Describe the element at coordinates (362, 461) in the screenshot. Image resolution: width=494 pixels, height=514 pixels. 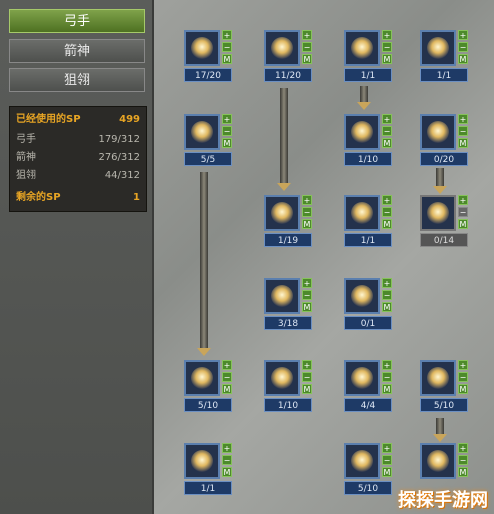
I see `flame-wing-icon` at that location.